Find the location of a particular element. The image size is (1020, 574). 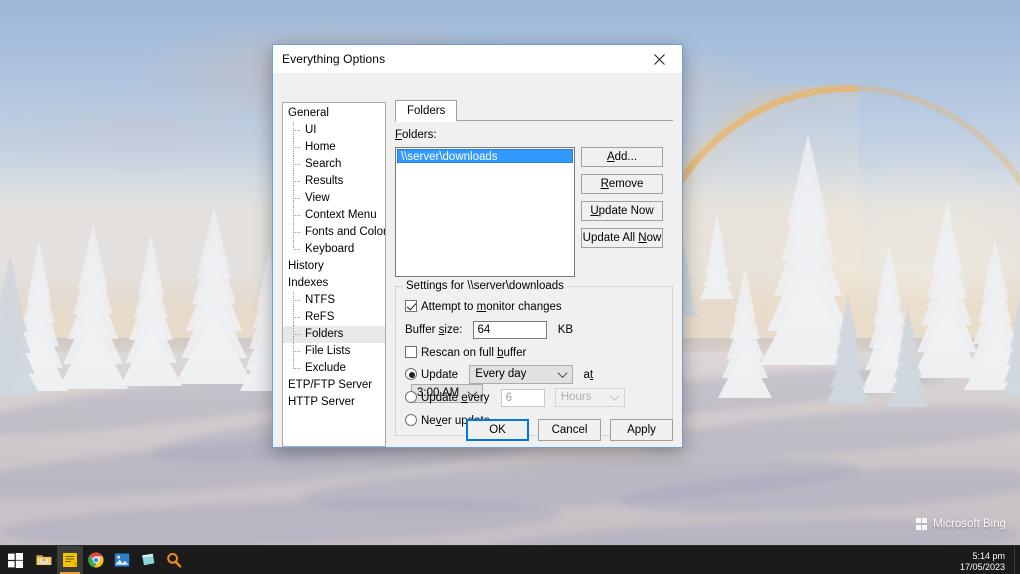

apply-button: Apply is located at coordinates (641, 430).